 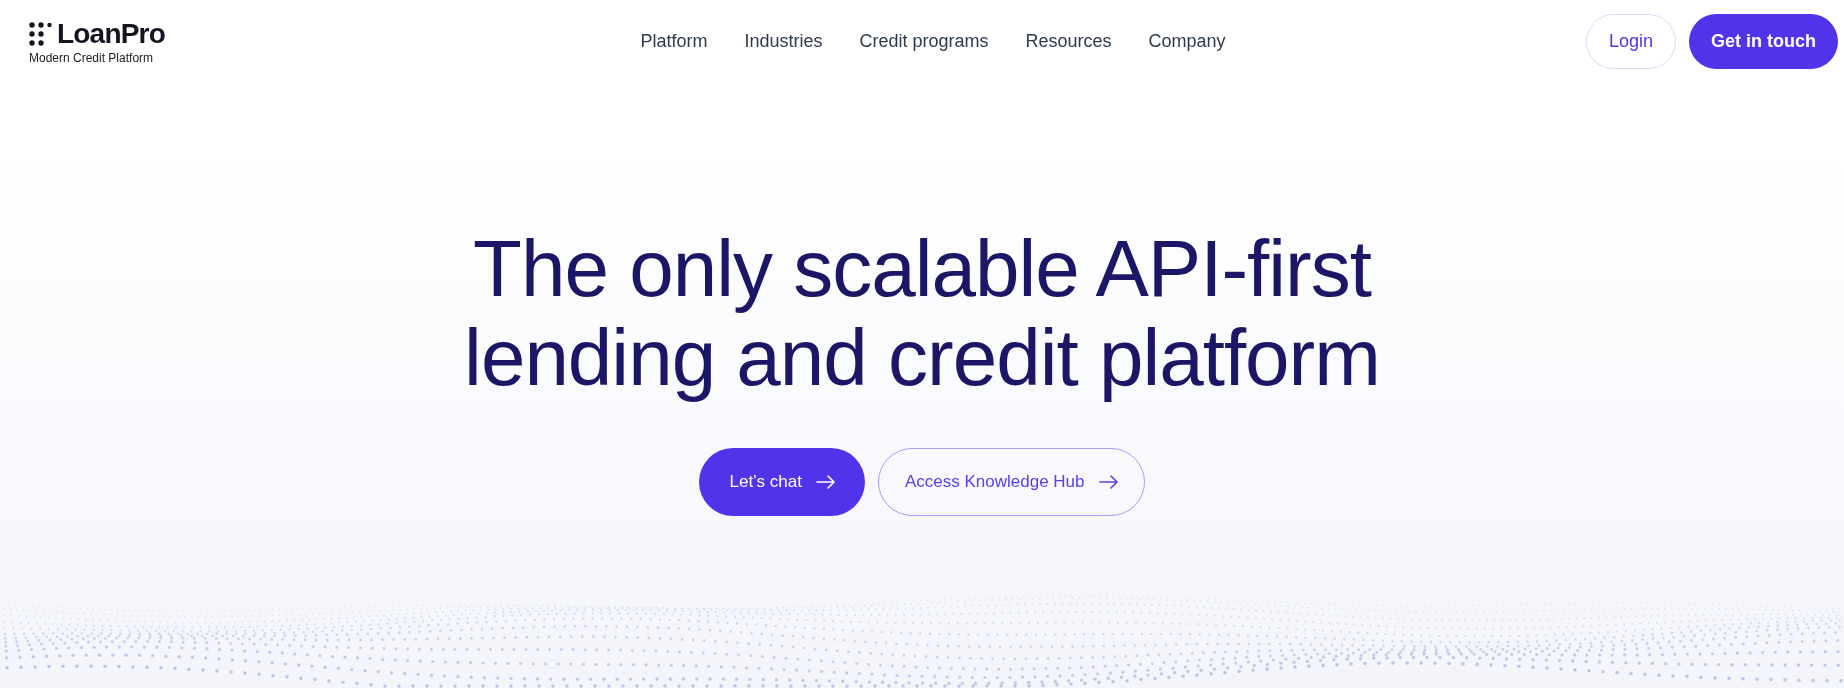 I want to click on logo-wordmark: LoanPro, so click(x=111, y=34).